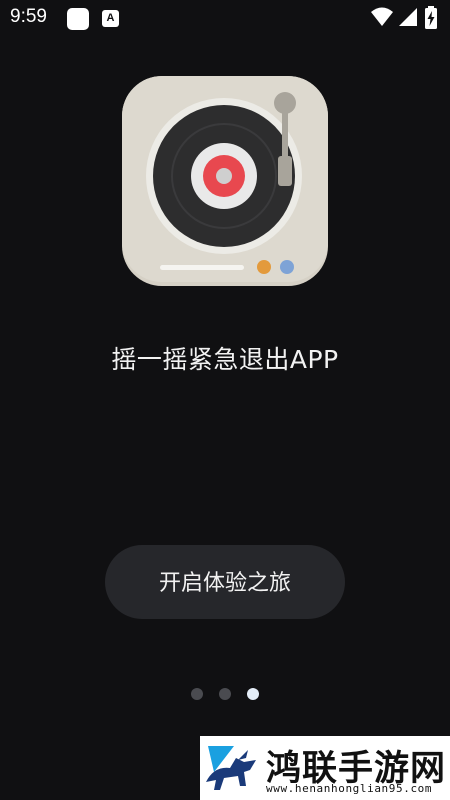  I want to click on watermark: 鸿联手游网 www.henanhonglian95.com, so click(325, 768).